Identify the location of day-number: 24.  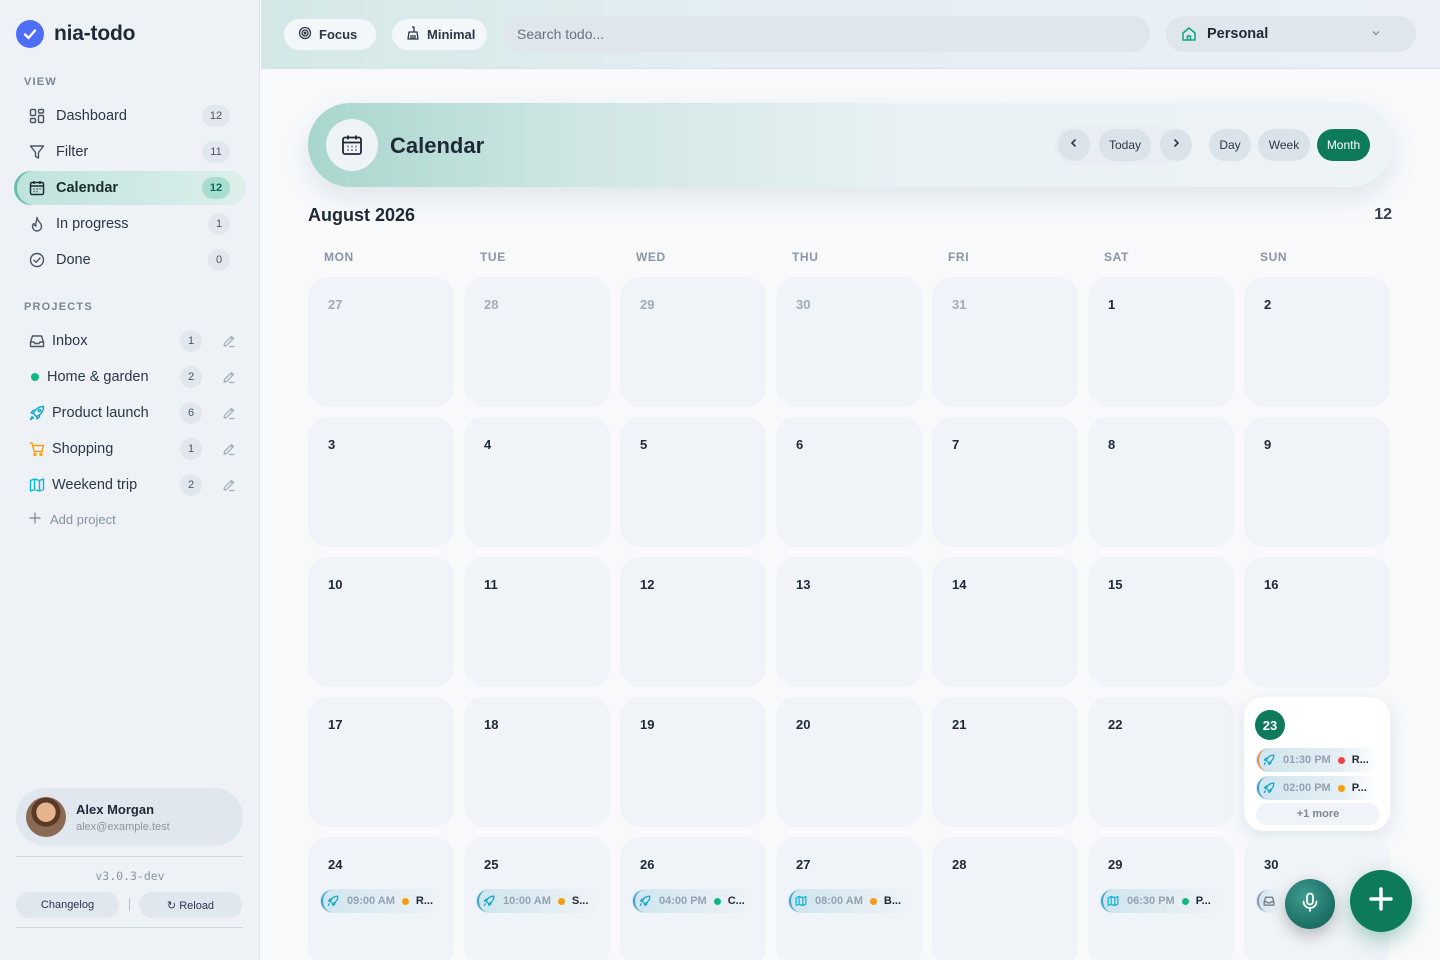
(335, 864).